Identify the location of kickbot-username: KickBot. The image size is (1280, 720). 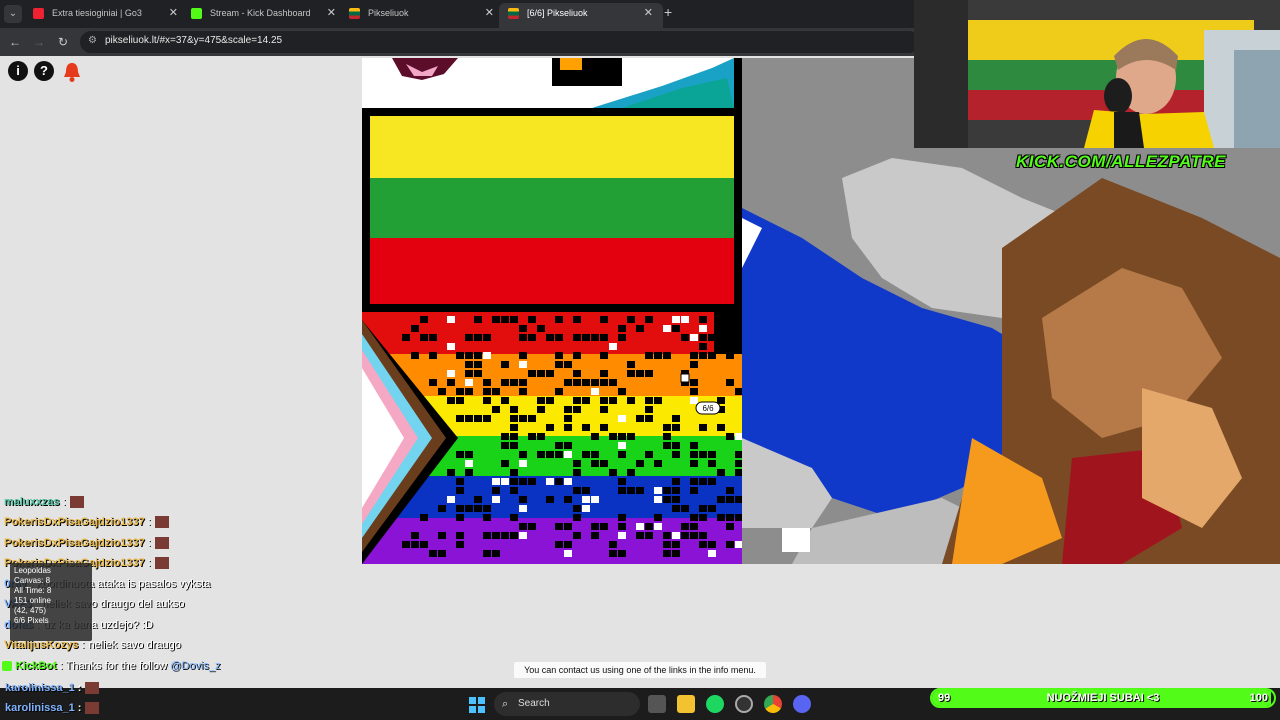
(36, 666).